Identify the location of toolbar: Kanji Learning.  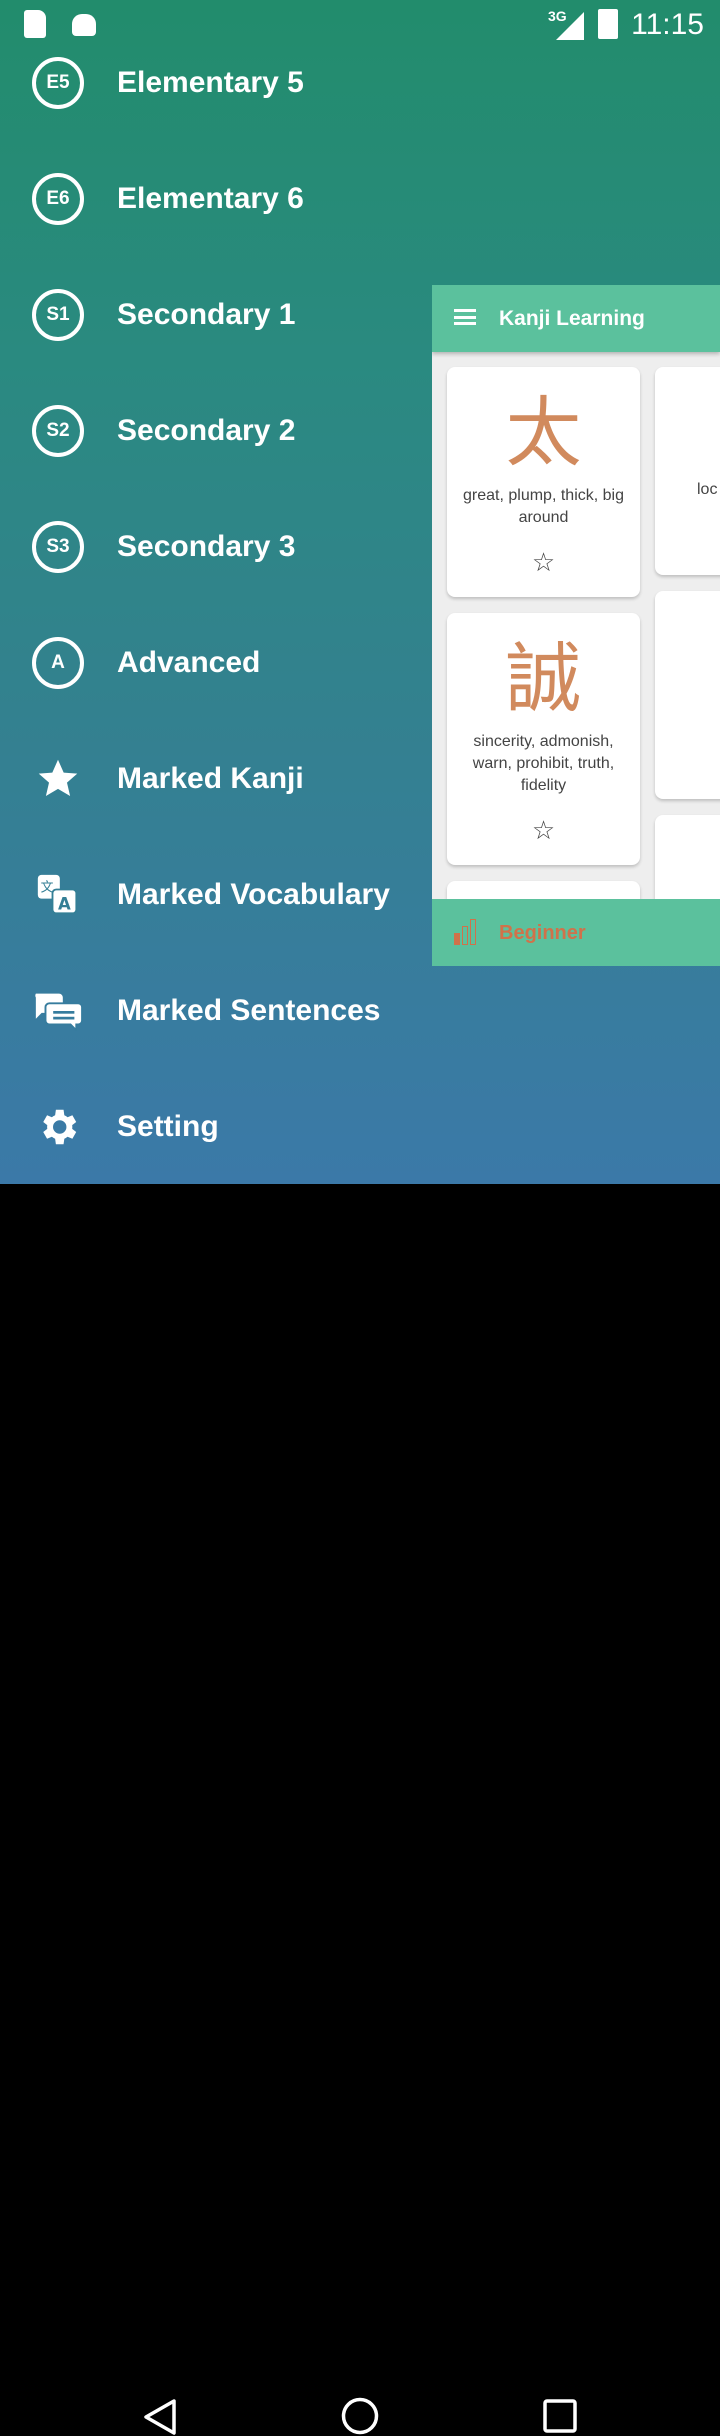
(576, 318).